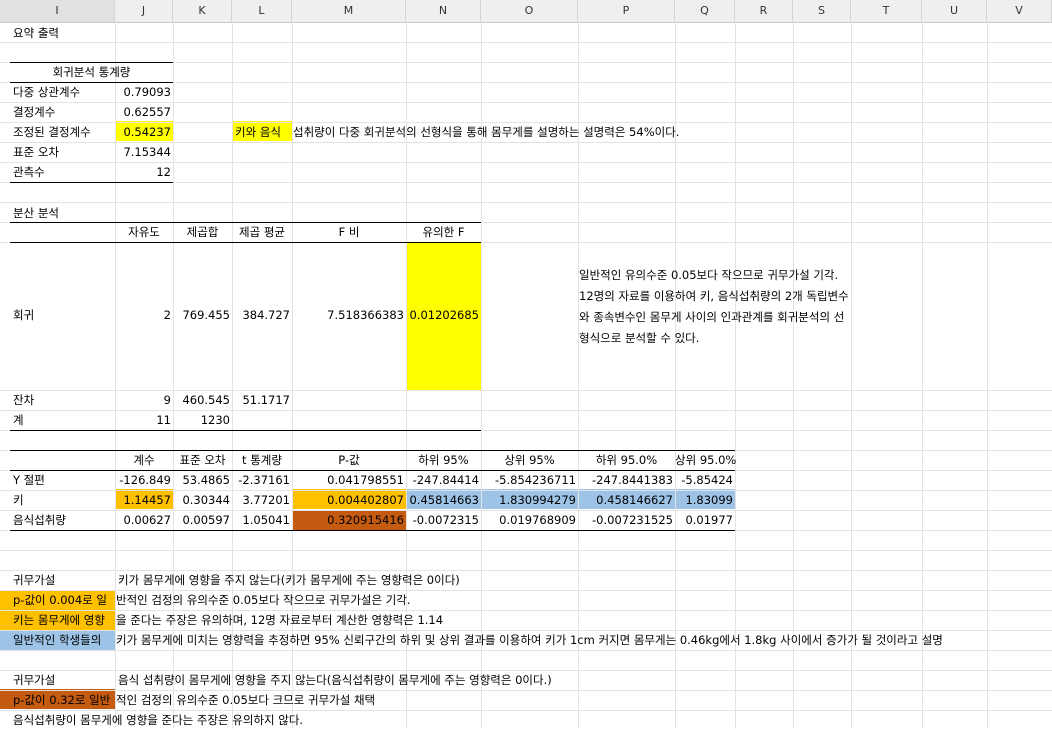 Image resolution: width=1052 pixels, height=730 pixels. I want to click on adj-note-highlight-text: 키와 음식, so click(258, 132).